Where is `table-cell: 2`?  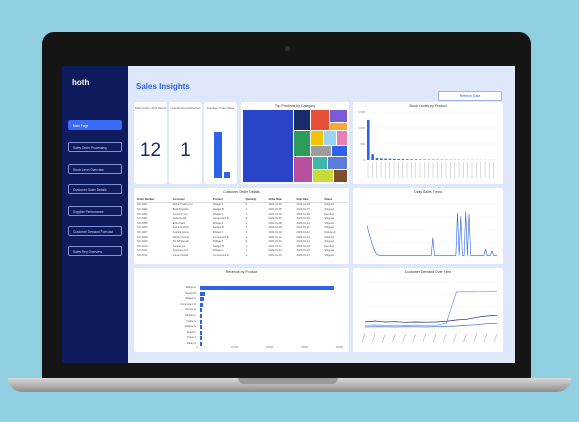
table-cell: 2 is located at coordinates (246, 255).